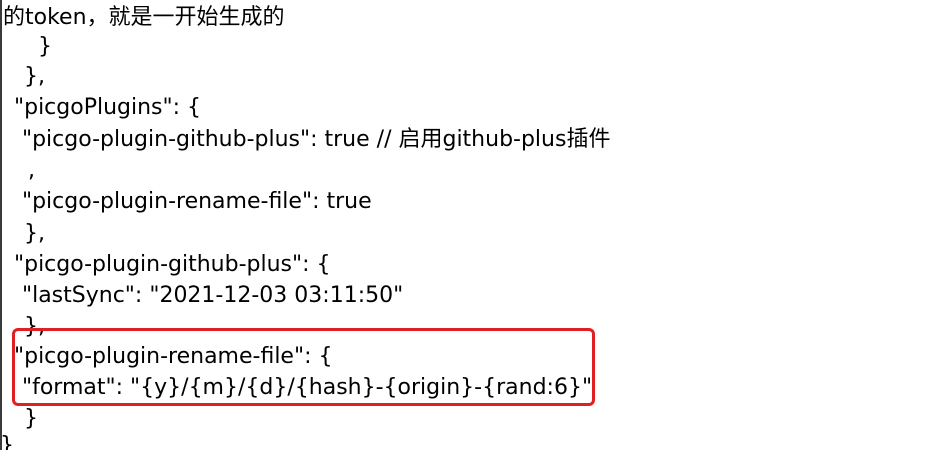  Describe the element at coordinates (7, 441) in the screenshot. I see `code-line-15: }` at that location.